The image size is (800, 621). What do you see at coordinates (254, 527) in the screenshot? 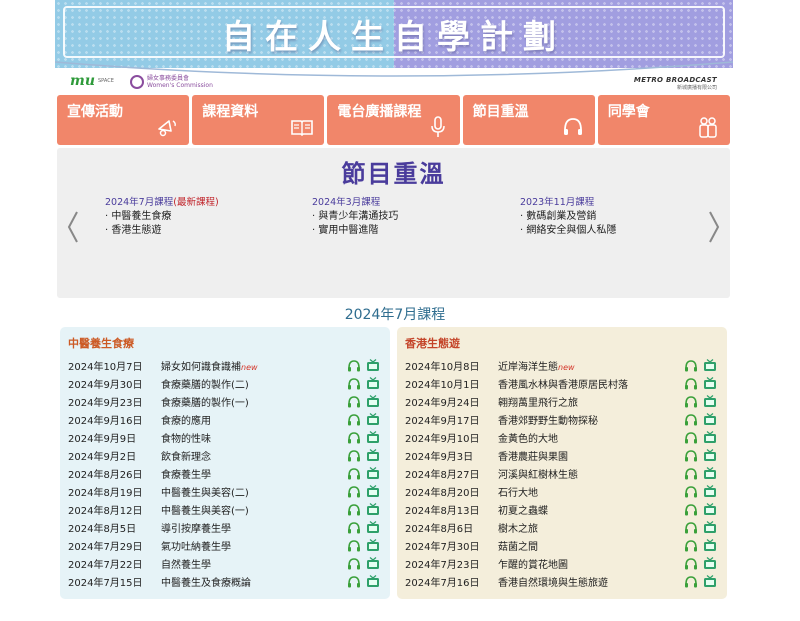
I see `episode-topic: 導引按摩養生學` at bounding box center [254, 527].